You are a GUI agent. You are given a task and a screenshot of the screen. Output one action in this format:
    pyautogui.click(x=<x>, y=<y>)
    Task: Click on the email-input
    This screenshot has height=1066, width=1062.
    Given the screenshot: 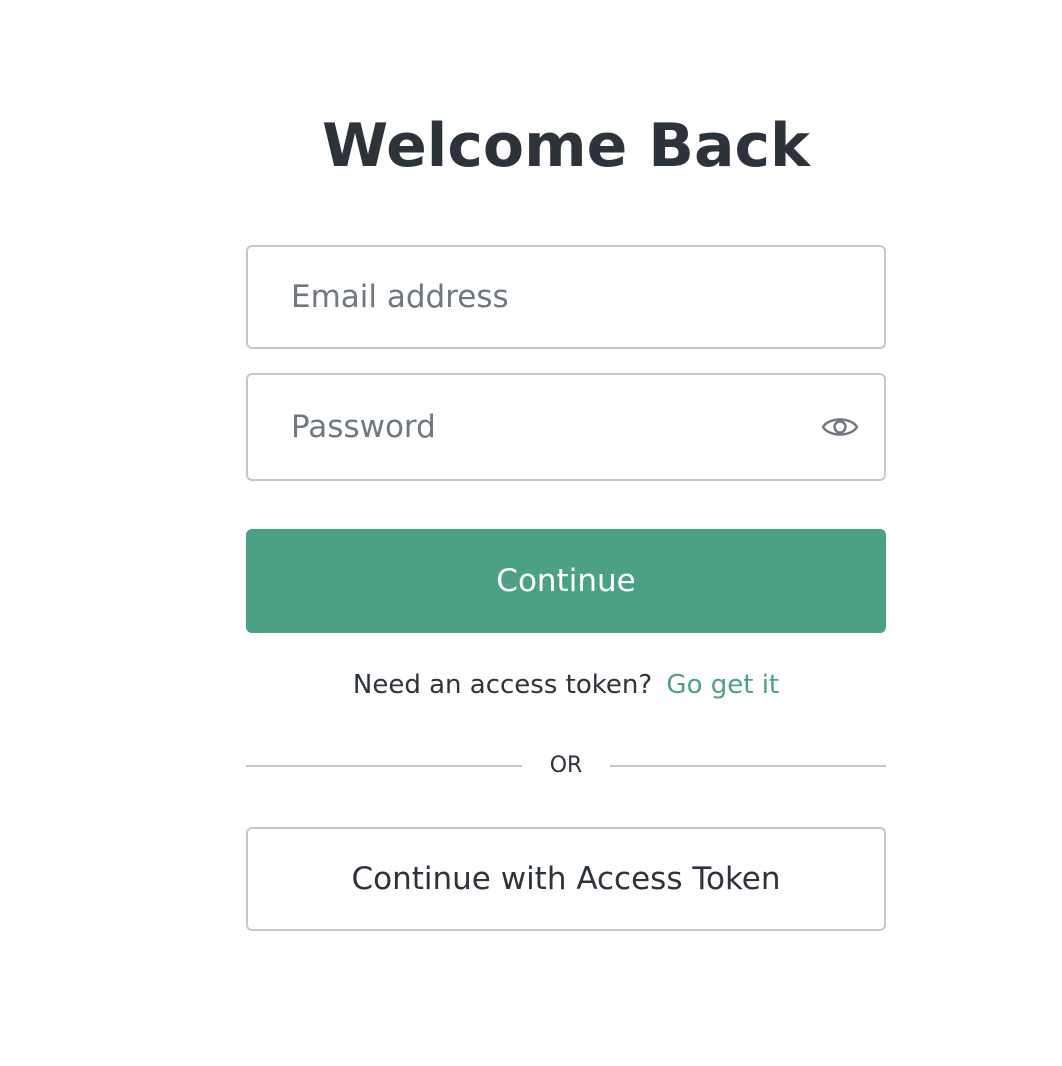 What is the action you would take?
    pyautogui.click(x=566, y=297)
    